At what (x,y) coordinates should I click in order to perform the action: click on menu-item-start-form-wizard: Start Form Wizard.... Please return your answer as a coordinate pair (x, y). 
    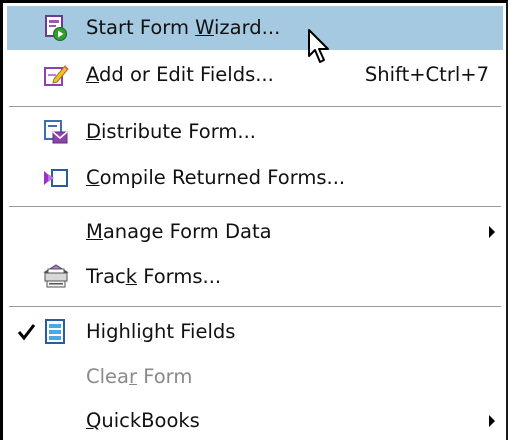
    Looking at the image, I should click on (255, 28).